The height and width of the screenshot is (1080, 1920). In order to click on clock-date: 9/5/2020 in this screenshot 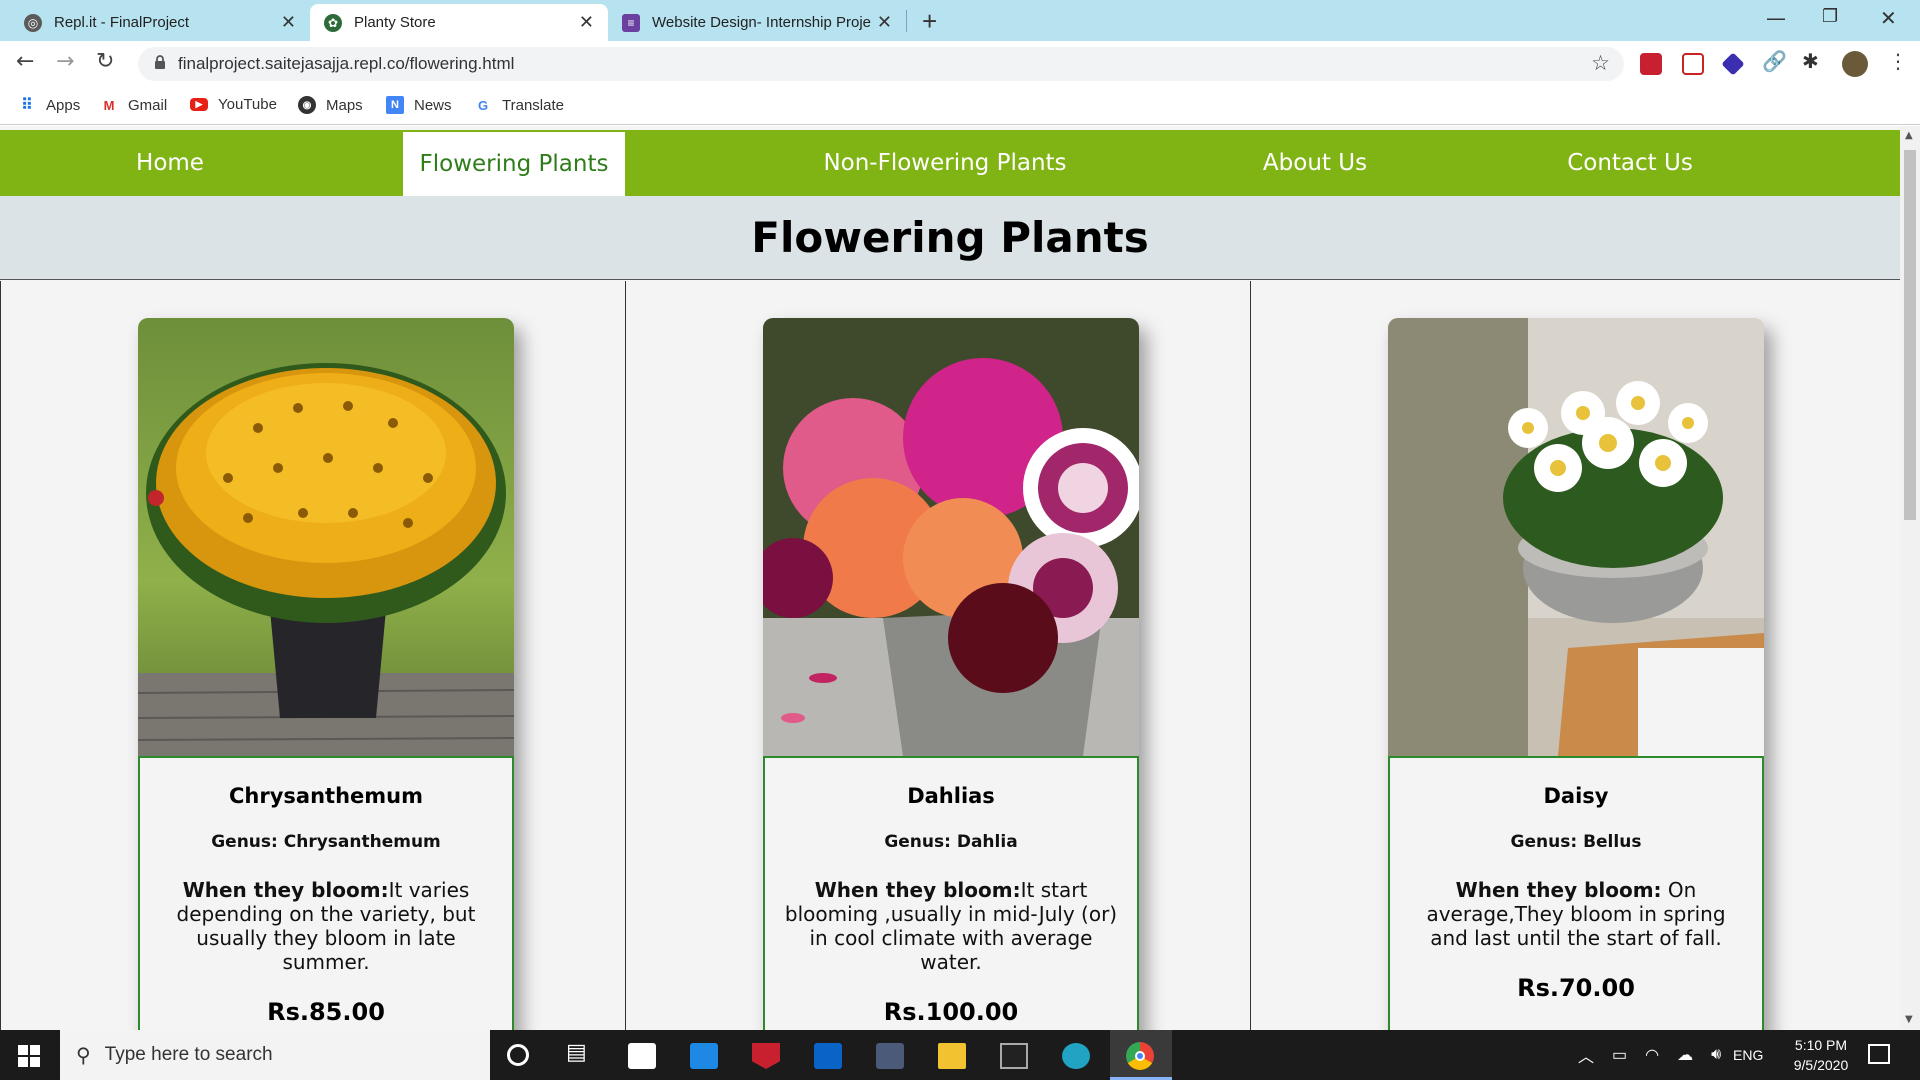, I will do `click(1821, 1065)`.